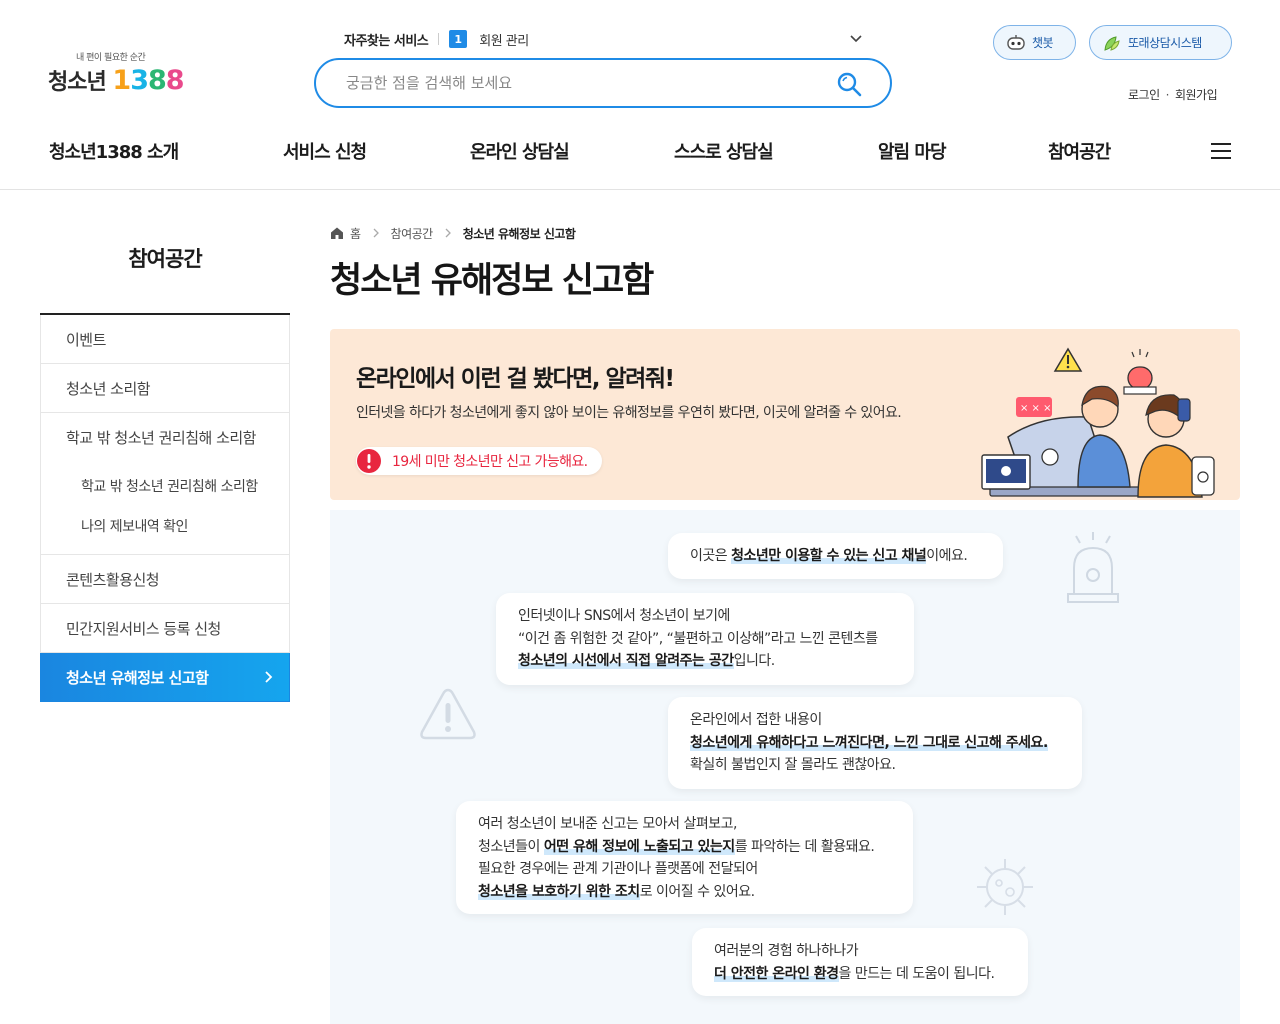  Describe the element at coordinates (626, 661) in the screenshot. I see `bubble-highlight: 청소년의 시선에서 직접 알려주는 공간` at that location.